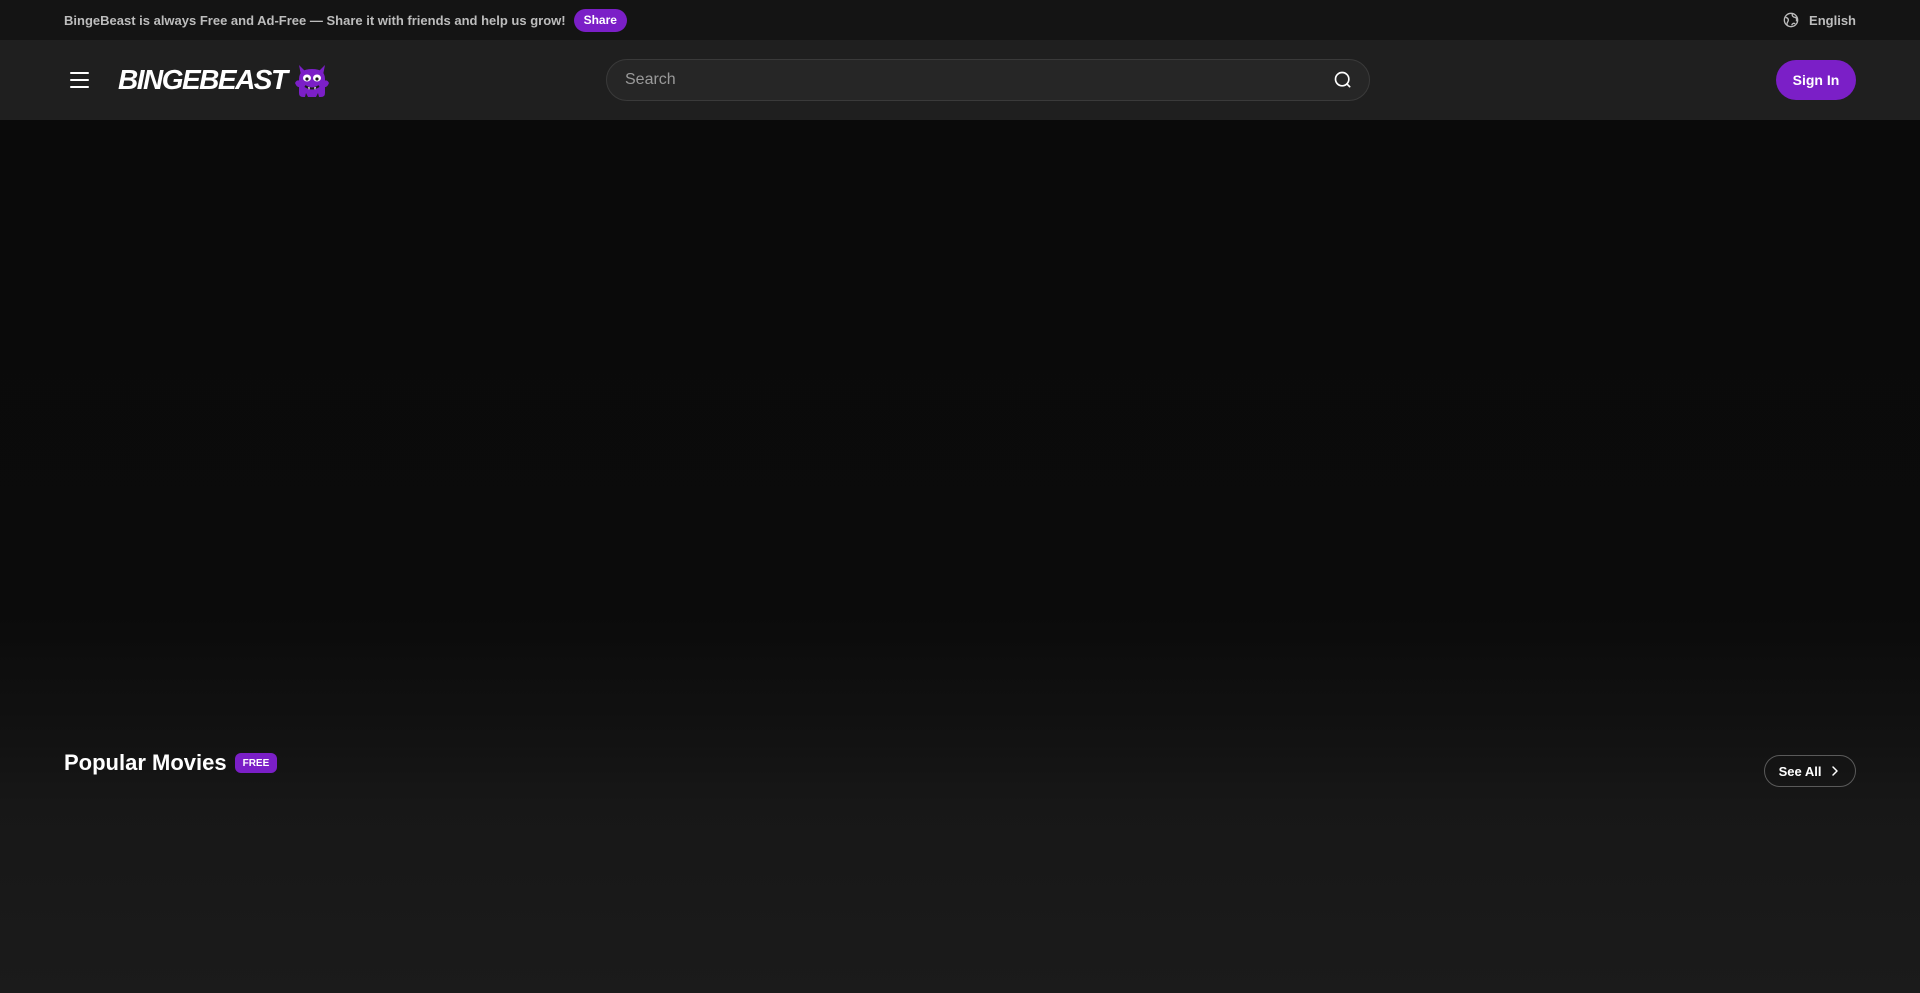  Describe the element at coordinates (311, 81) in the screenshot. I see `monster-mascot-icon` at that location.